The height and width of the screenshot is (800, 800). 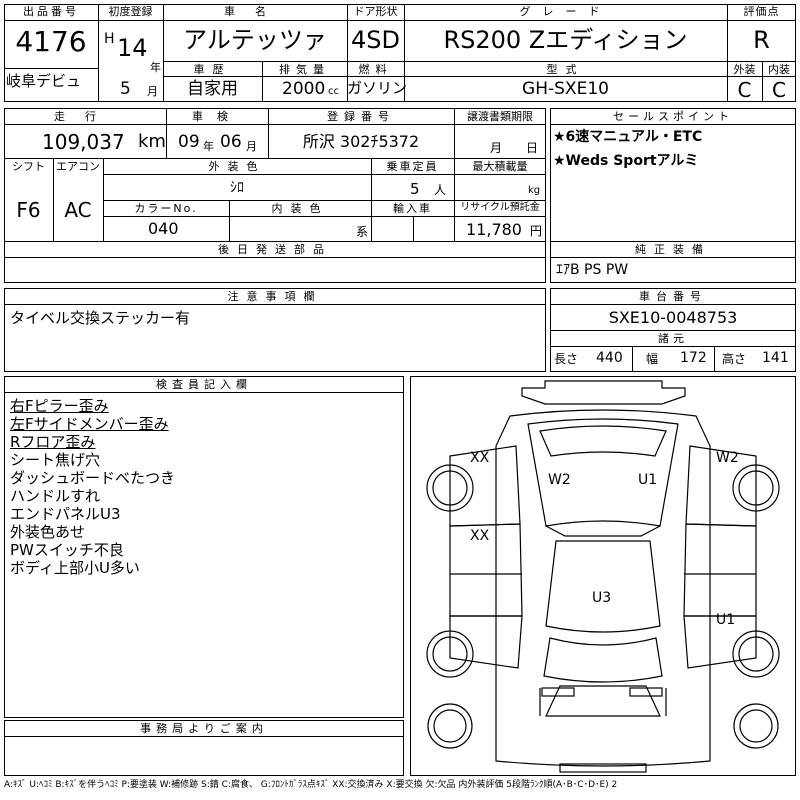 What do you see at coordinates (375, 69) in the screenshot?
I see `fuel-label: 燃料` at bounding box center [375, 69].